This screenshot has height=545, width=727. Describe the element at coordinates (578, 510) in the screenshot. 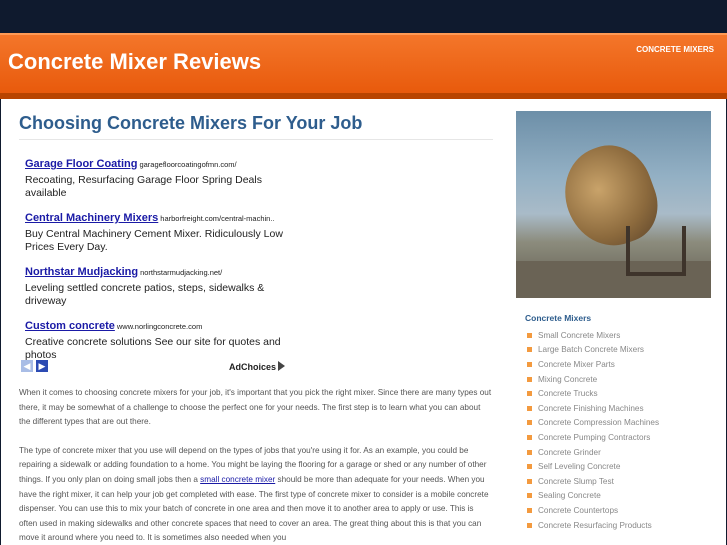

I see `sidebar-item-link: Concrete Countertops` at that location.